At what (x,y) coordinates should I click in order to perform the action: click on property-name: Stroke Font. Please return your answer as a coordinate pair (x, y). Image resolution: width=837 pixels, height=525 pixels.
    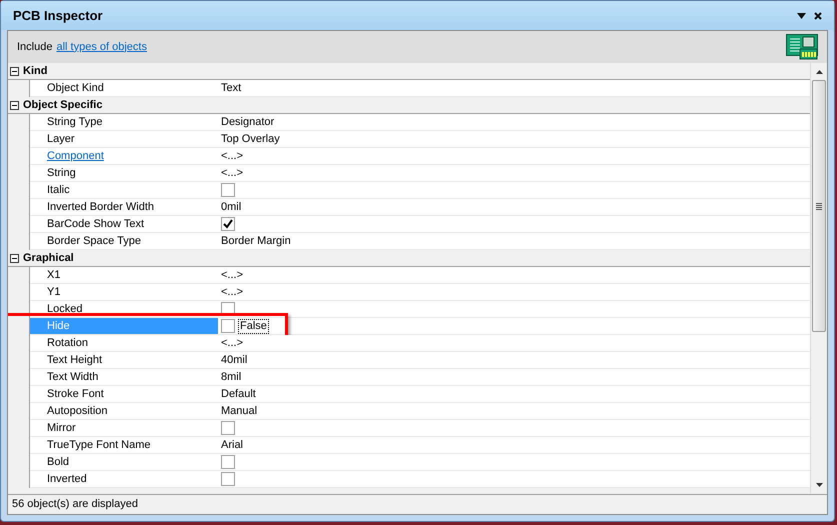
    Looking at the image, I should click on (124, 394).